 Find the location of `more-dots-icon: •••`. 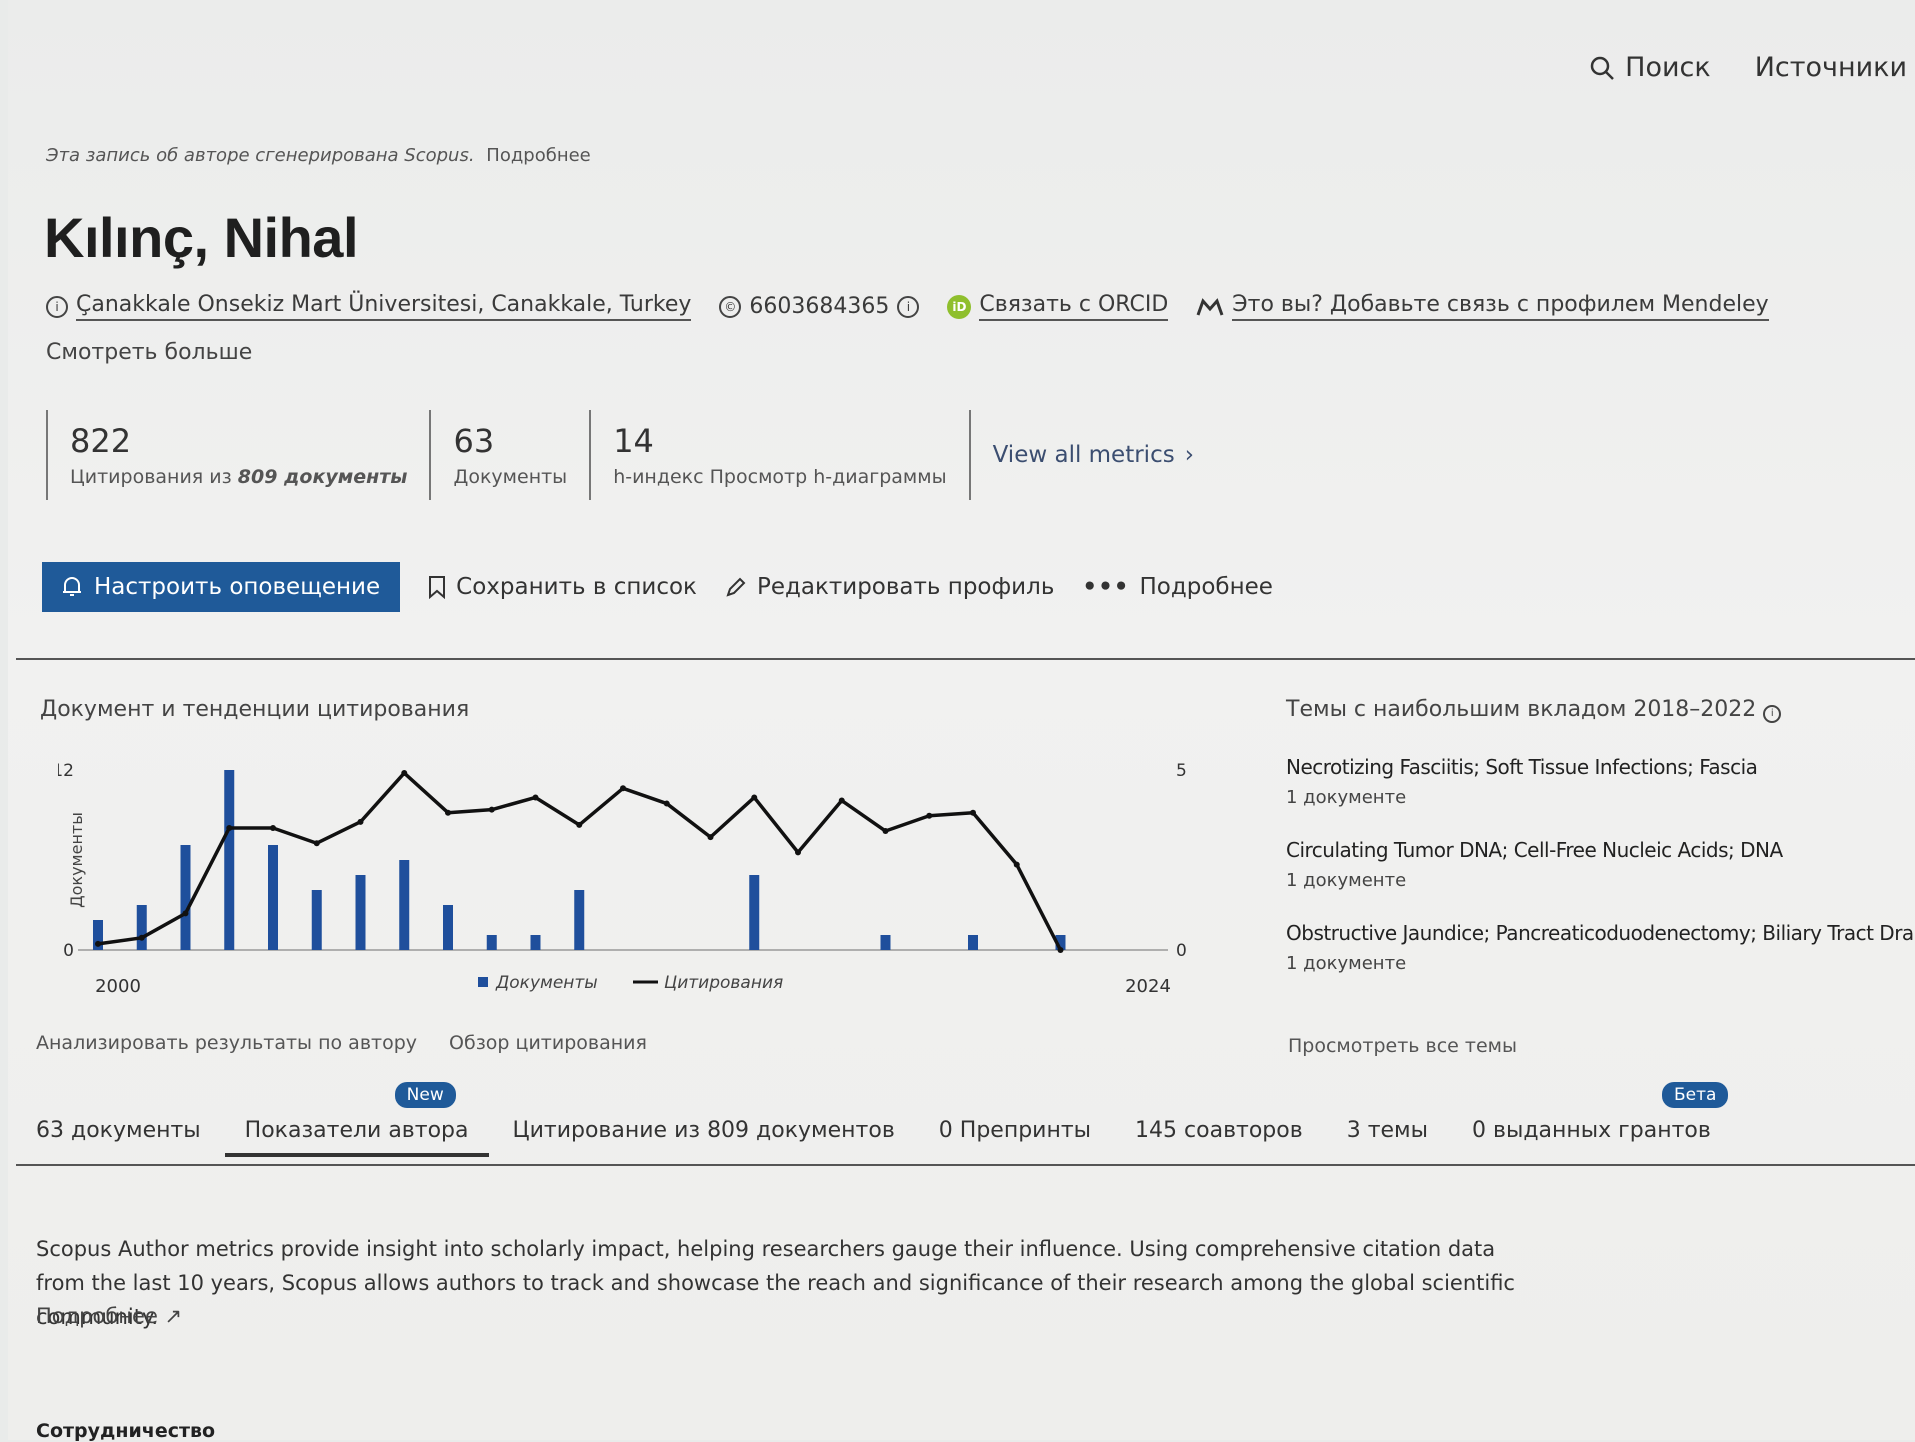

more-dots-icon: ••• is located at coordinates (1106, 587).